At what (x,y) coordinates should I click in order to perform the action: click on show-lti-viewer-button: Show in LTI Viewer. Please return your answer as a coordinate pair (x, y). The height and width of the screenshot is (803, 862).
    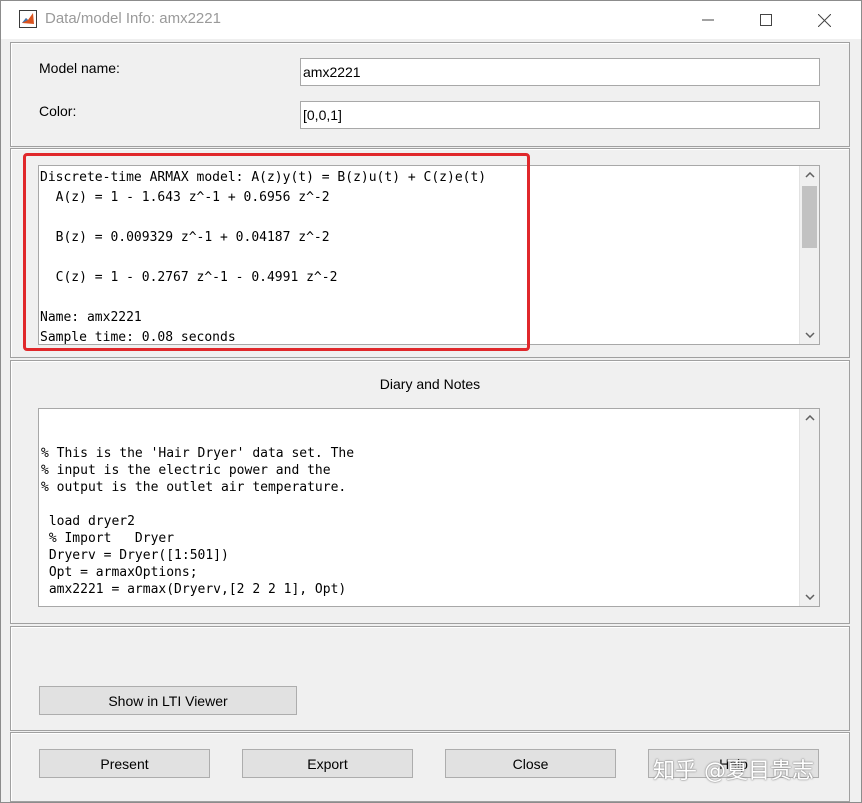
    Looking at the image, I should click on (168, 700).